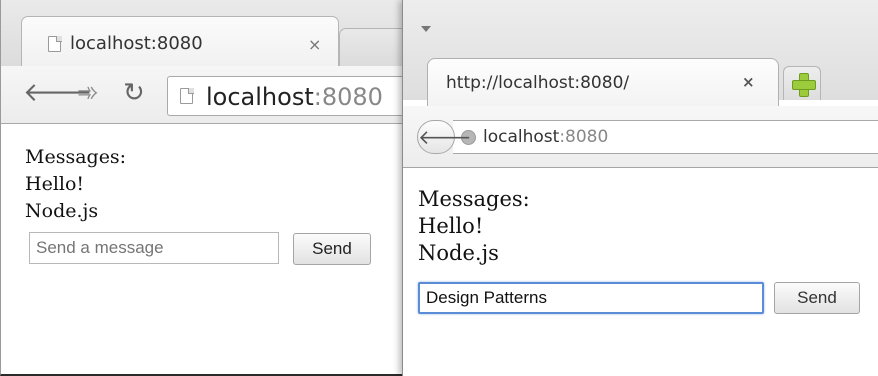 The image size is (878, 376). I want to click on left-toolbar: 🡐 ➾ ↻ localhost:8080, so click(205, 95).